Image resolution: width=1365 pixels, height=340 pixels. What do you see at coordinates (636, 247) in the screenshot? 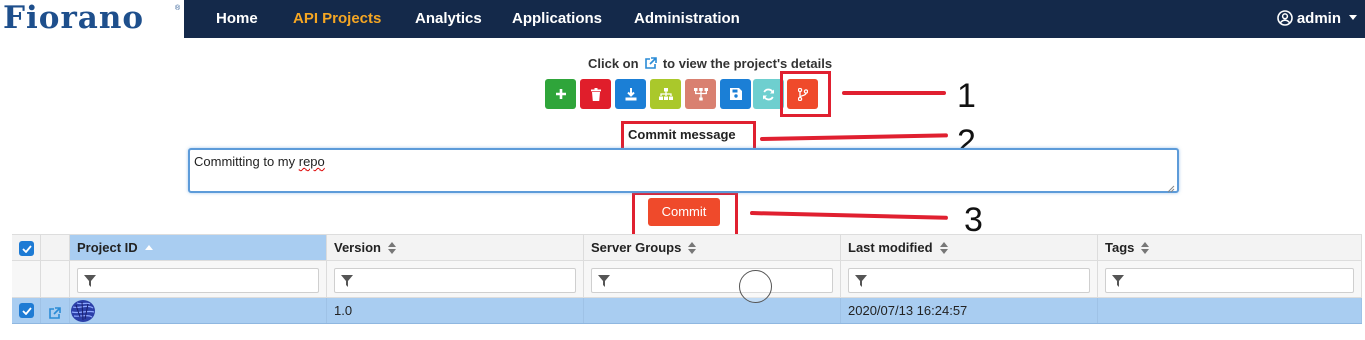
I see `column-label: Server Groups` at bounding box center [636, 247].